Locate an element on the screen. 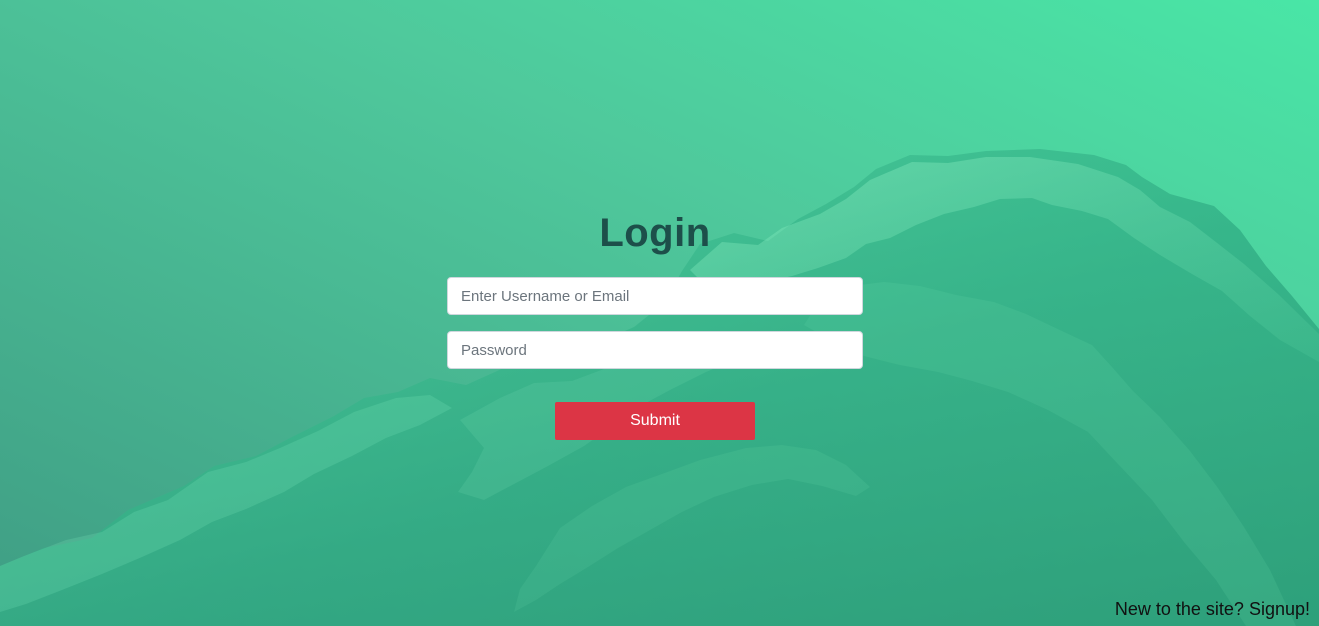 The image size is (1319, 626). signup-link: New to the site? Signup! is located at coordinates (1212, 609).